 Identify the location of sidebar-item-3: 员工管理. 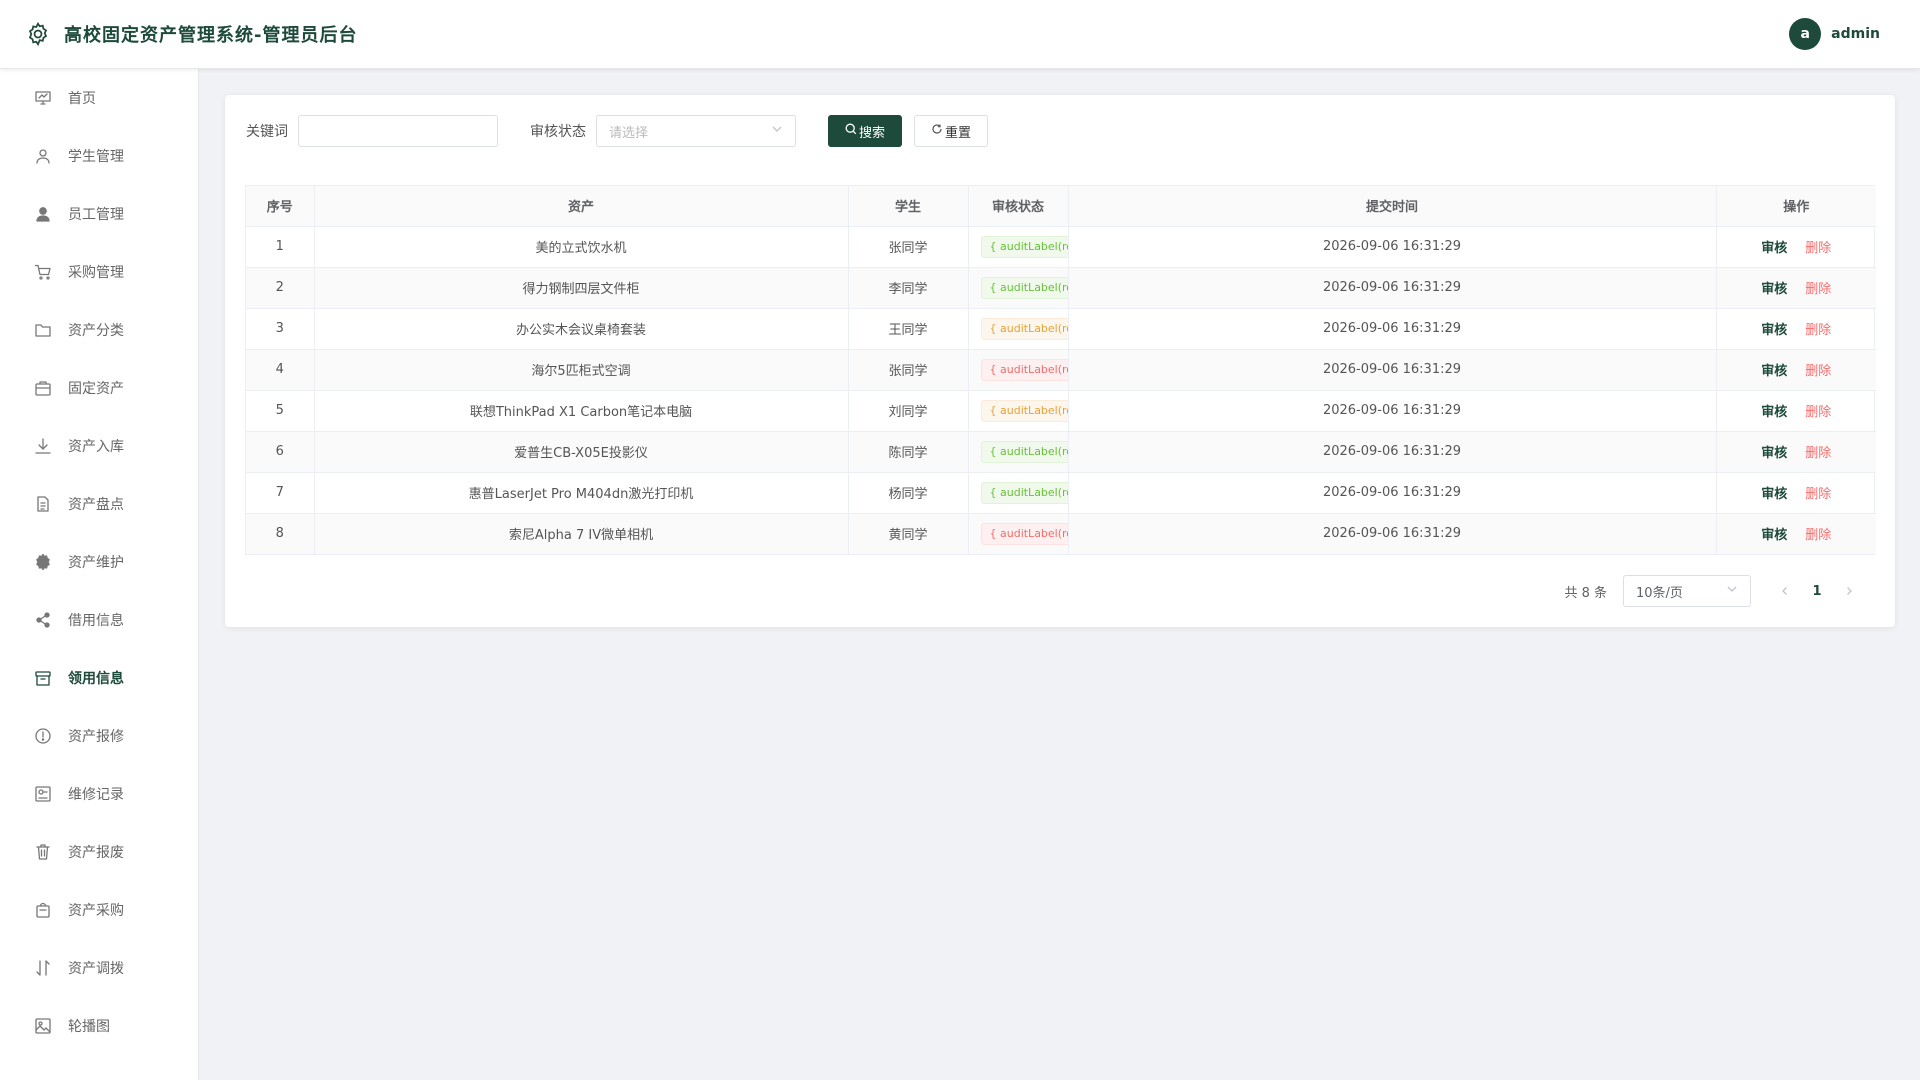
(99, 214).